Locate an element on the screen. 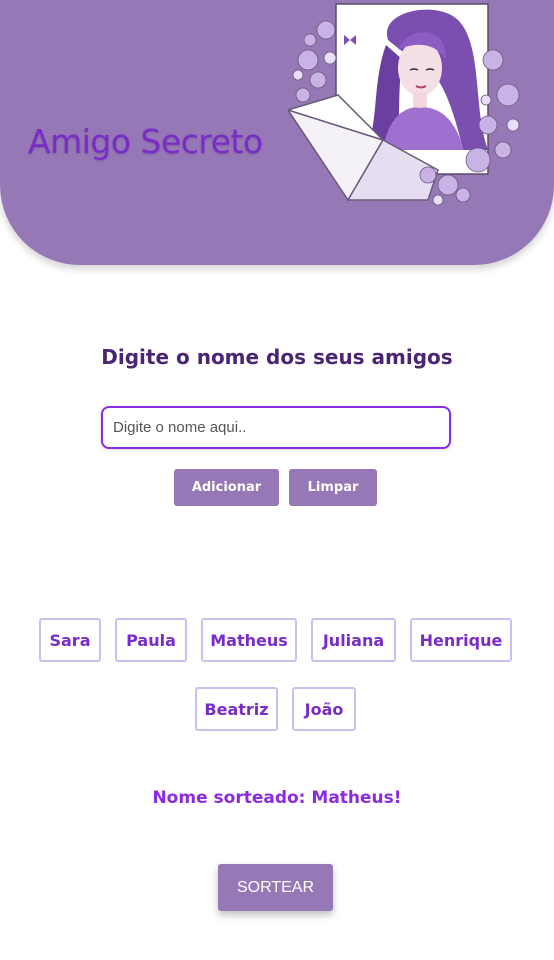 The image size is (554, 960). friend-chip: Sara is located at coordinates (70, 640).